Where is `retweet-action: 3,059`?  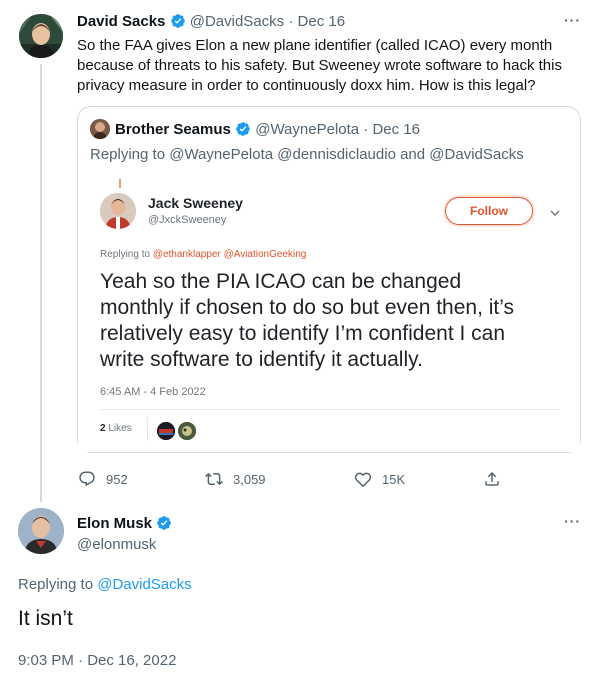 retweet-action: 3,059 is located at coordinates (235, 479).